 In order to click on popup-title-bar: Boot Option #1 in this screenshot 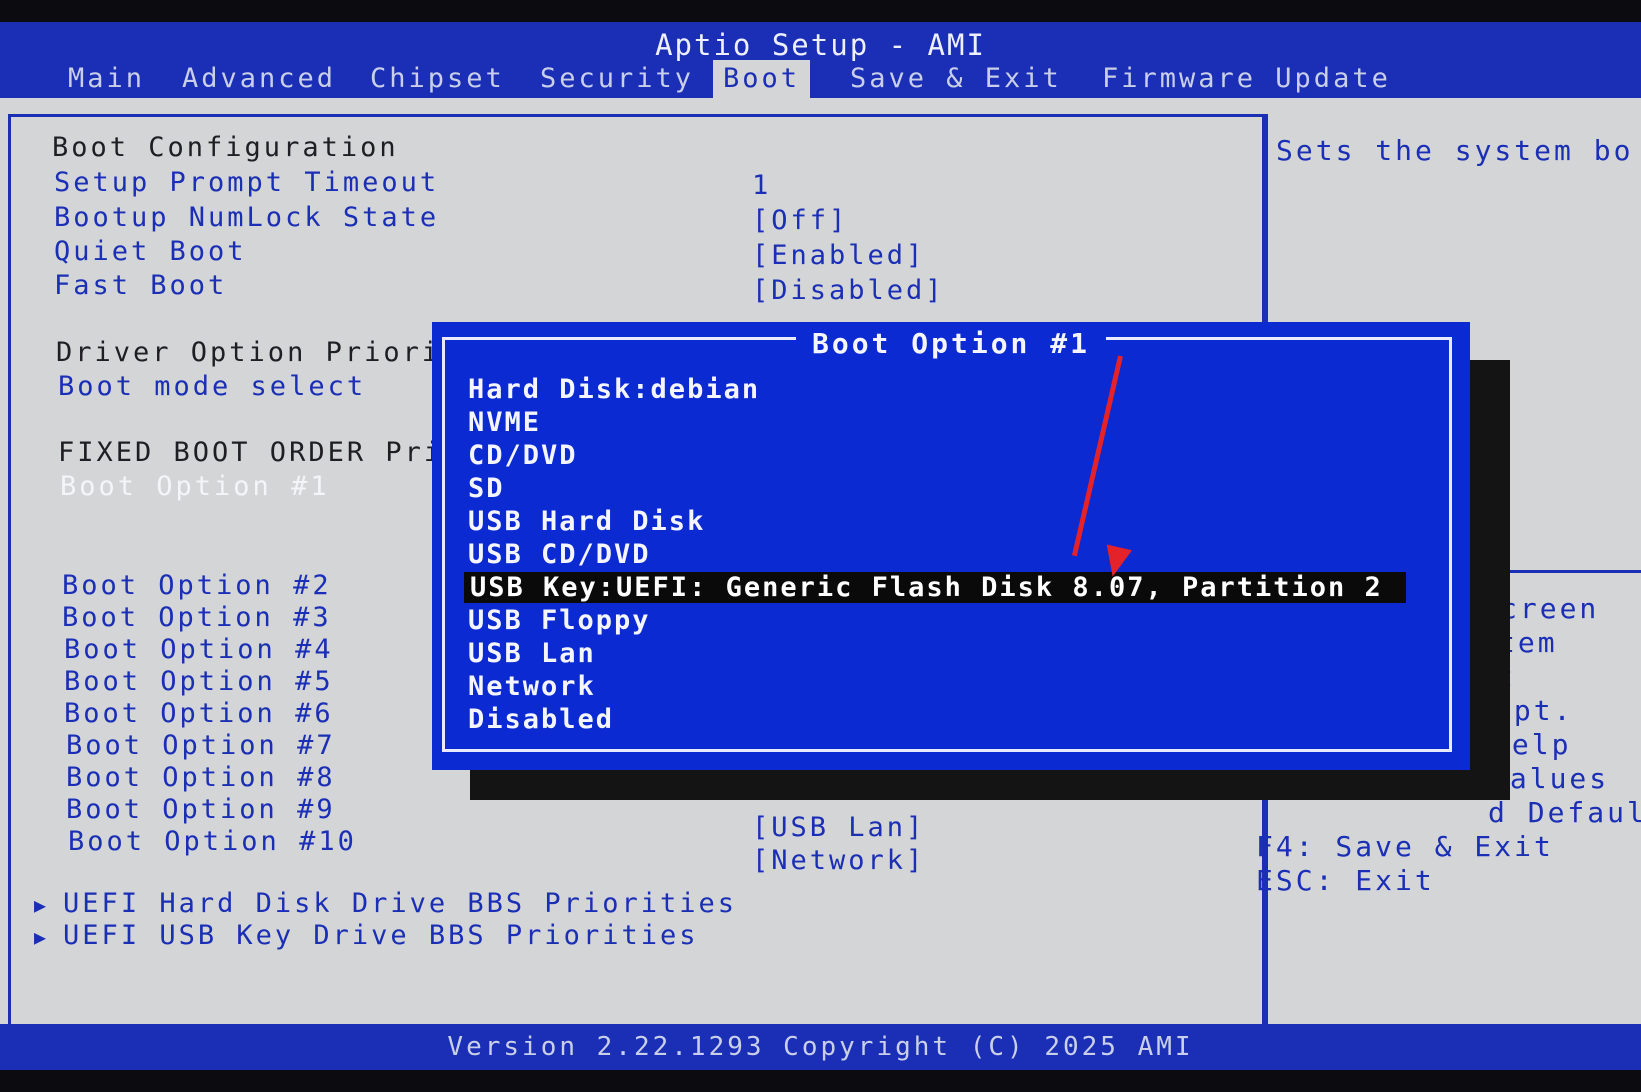, I will do `click(951, 343)`.